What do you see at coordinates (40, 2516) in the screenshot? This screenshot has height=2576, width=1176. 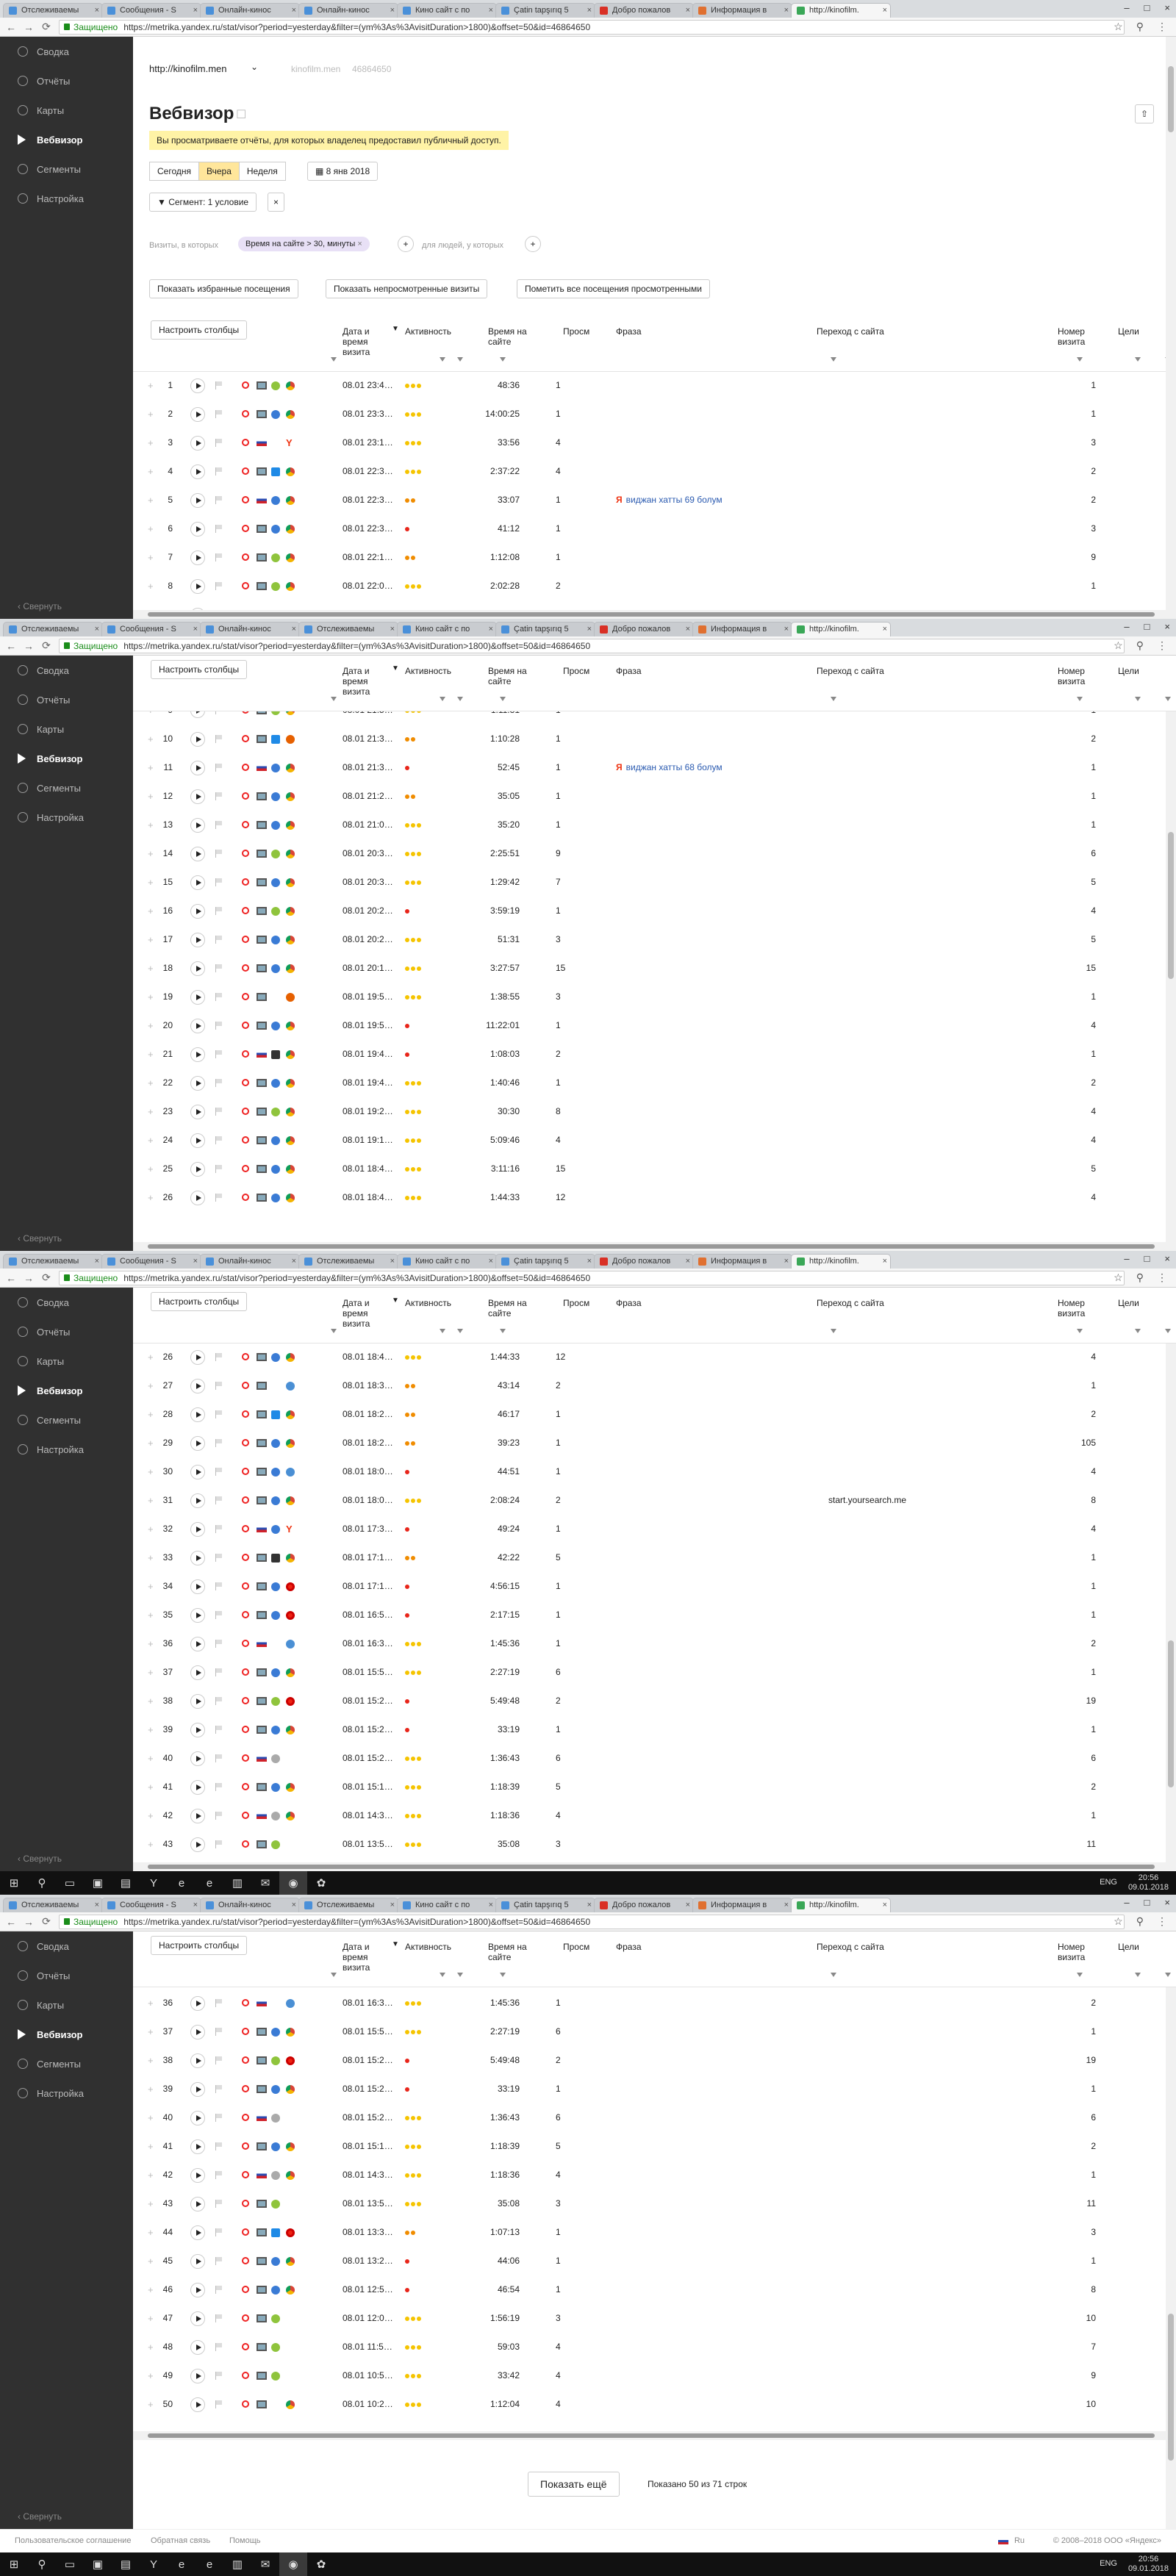 I see `collapse-sidebar-button: ‹ Свернуть` at bounding box center [40, 2516].